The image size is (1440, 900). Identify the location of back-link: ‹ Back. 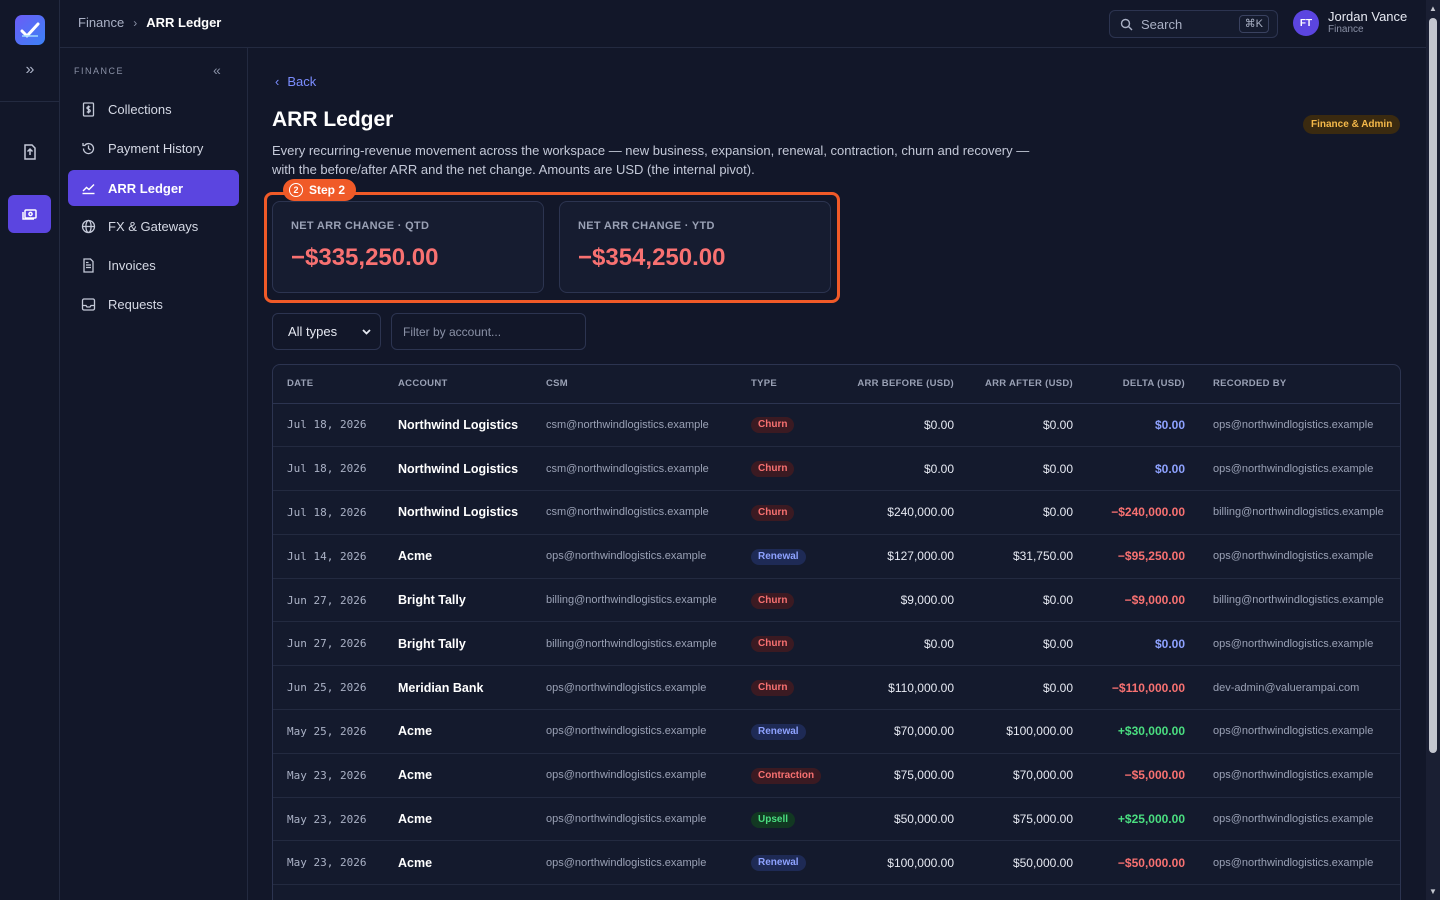
(295, 81).